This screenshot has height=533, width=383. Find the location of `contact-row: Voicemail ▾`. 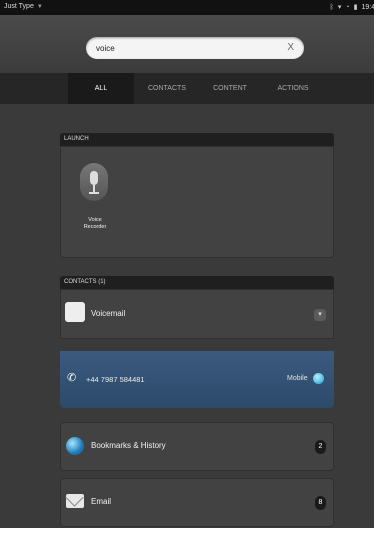

contact-row: Voicemail ▾ is located at coordinates (197, 314).